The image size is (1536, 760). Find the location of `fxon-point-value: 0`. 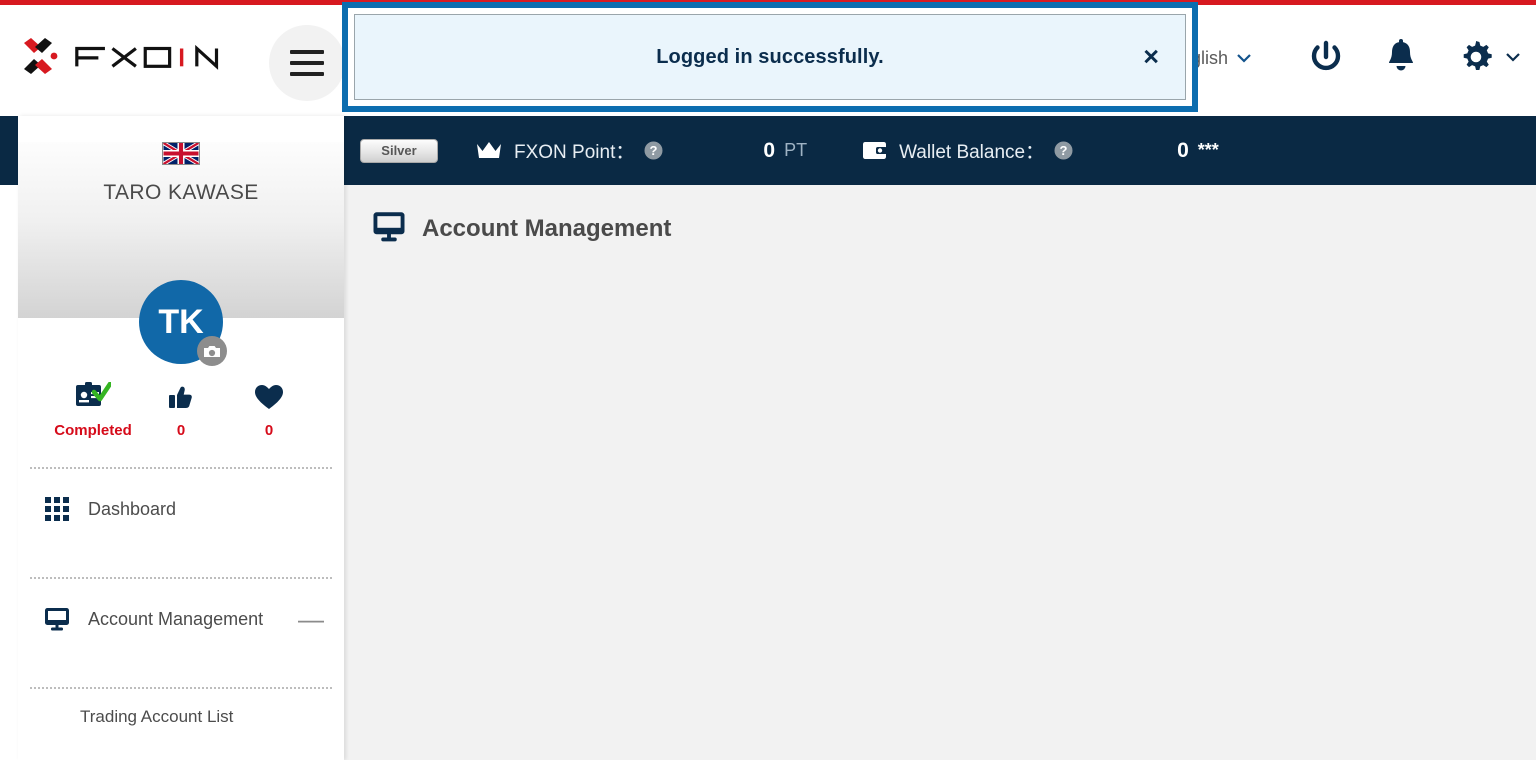

fxon-point-value: 0 is located at coordinates (769, 150).